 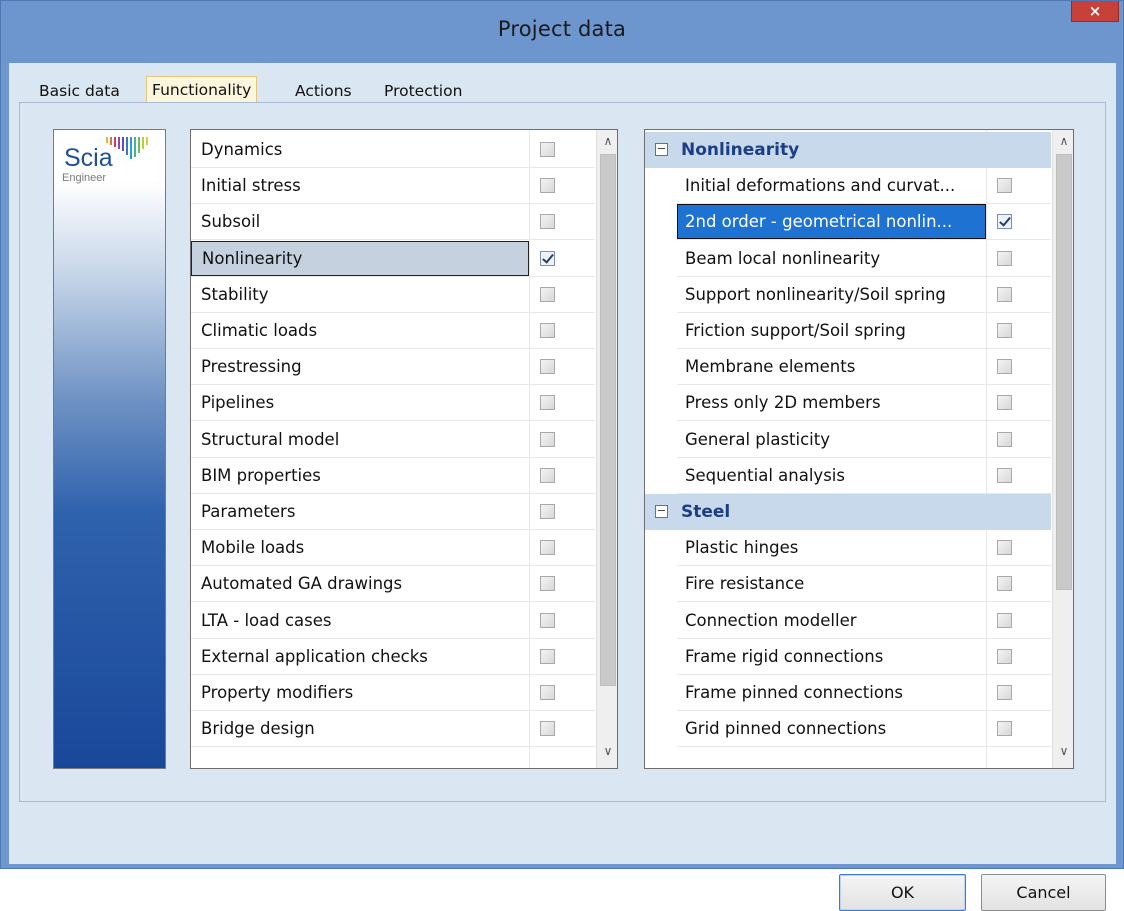 I want to click on list-item: Support nonlinearity/Soil spring, so click(x=848, y=295).